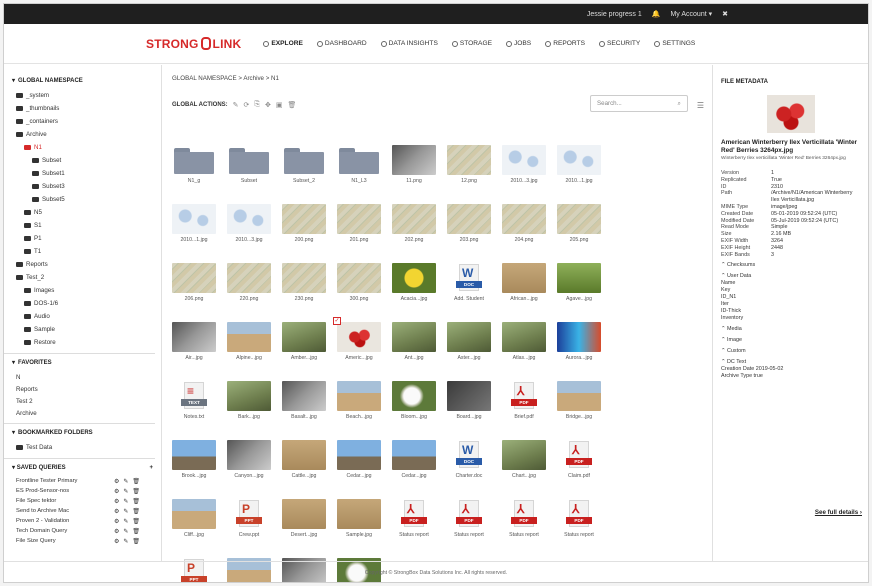 Image resolution: width=872 pixels, height=586 pixels. I want to click on folder-tile: Subset, so click(249, 166).